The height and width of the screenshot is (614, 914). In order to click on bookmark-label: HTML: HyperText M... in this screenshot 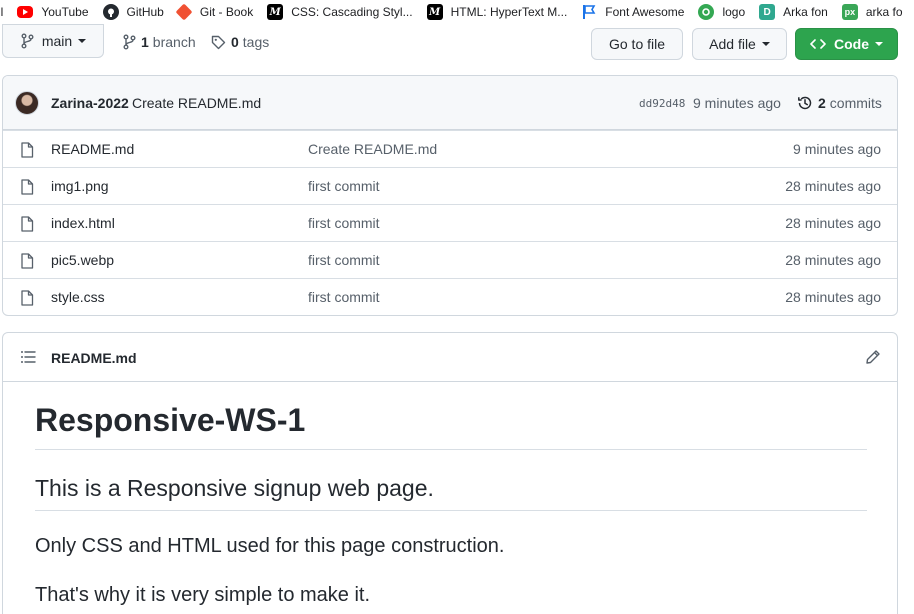, I will do `click(509, 12)`.